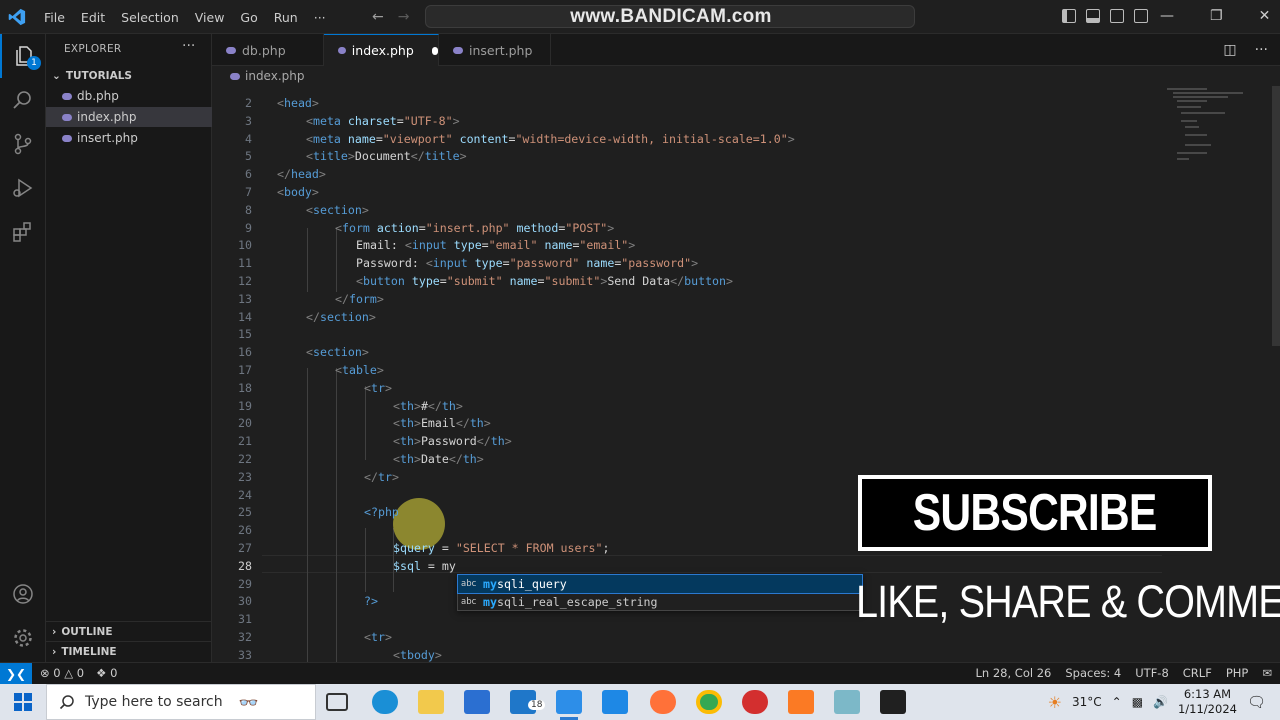 Image resolution: width=1280 pixels, height=720 pixels. What do you see at coordinates (1014, 673) in the screenshot?
I see `cursor-position: Ln 28, Col 26` at bounding box center [1014, 673].